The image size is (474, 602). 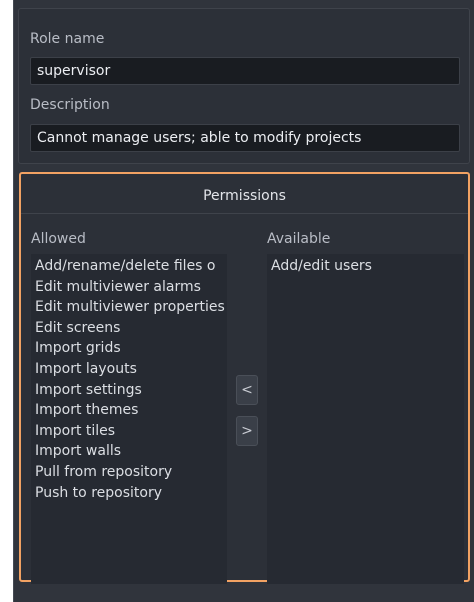 What do you see at coordinates (247, 431) in the screenshot?
I see `remove-permission-button: >` at bounding box center [247, 431].